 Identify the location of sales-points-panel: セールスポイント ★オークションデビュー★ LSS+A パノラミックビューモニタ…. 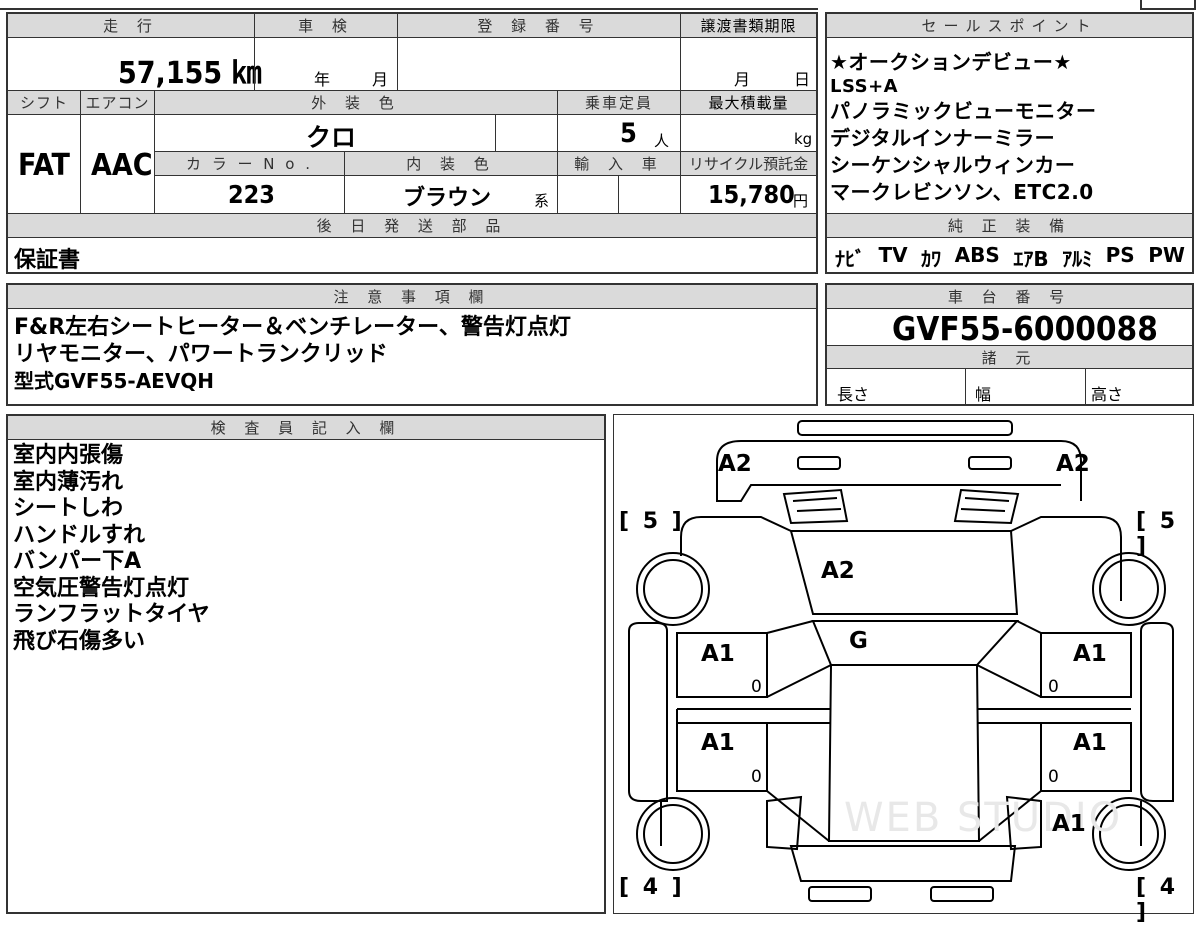
(1009, 143).